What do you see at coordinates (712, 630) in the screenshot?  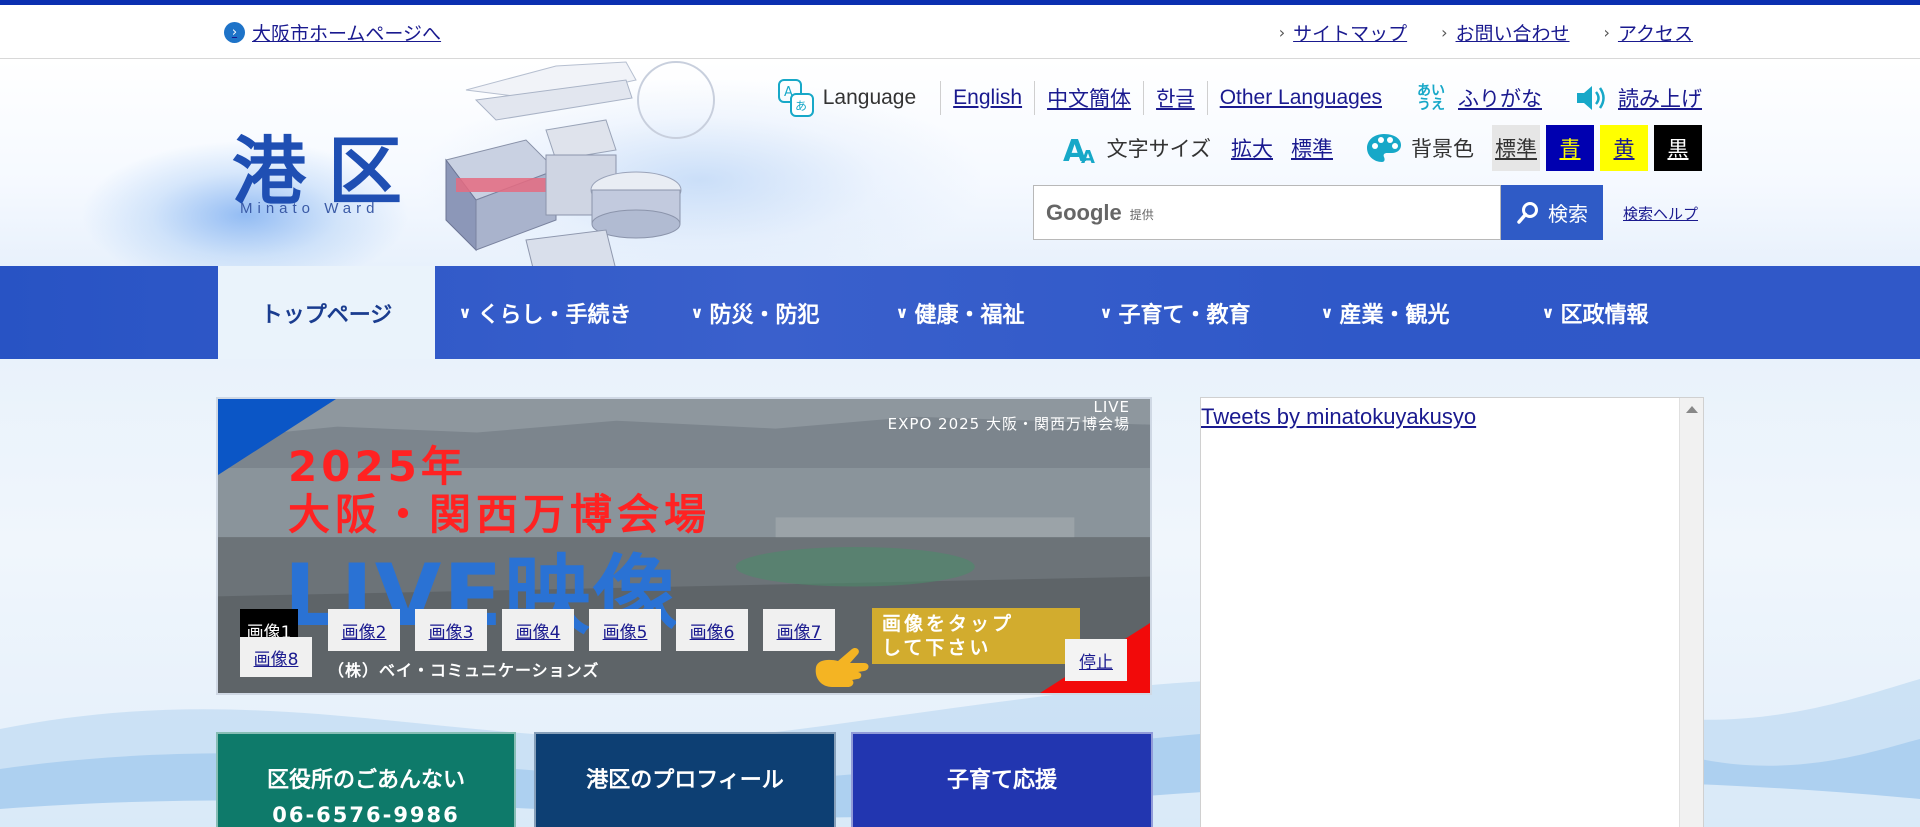 I see `slide-thumb-6: 画像6` at bounding box center [712, 630].